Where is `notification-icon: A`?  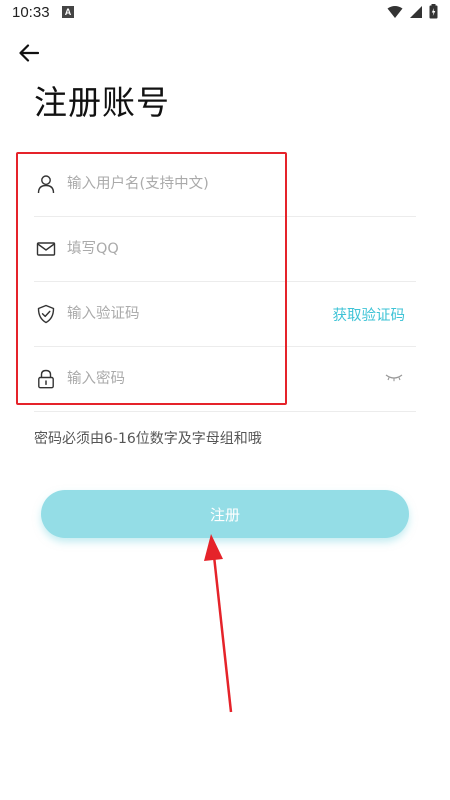 notification-icon: A is located at coordinates (68, 12).